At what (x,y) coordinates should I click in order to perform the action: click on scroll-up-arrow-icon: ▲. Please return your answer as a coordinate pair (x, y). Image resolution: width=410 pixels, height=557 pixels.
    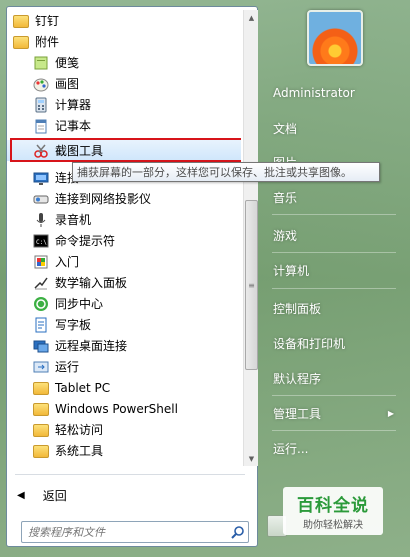
    Looking at the image, I should click on (251, 17).